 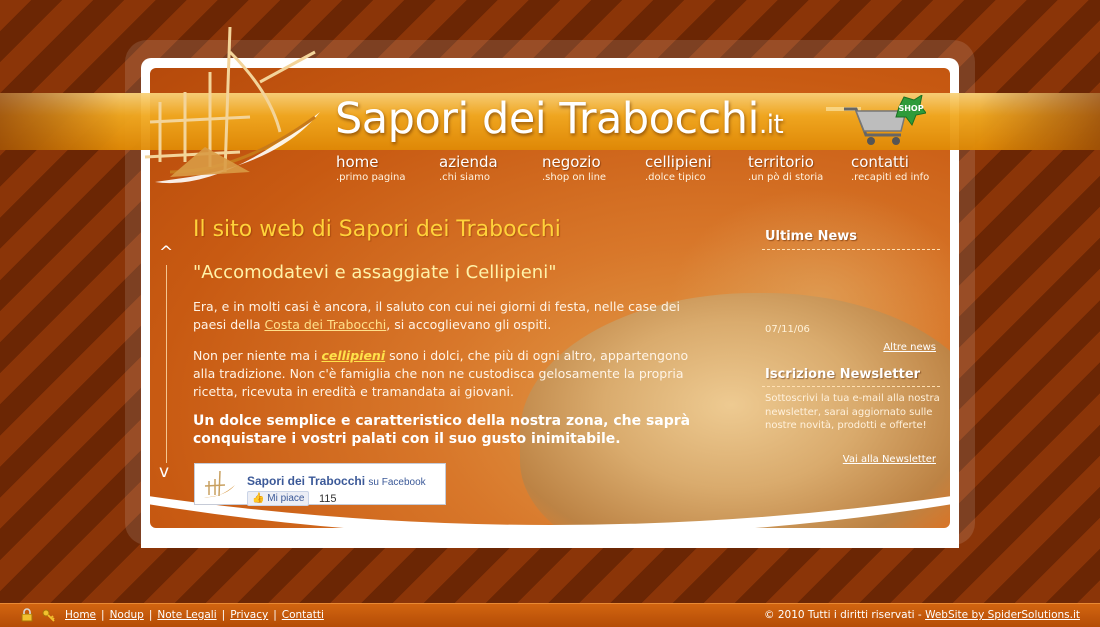 I want to click on nav-label: cellipieni, so click(x=678, y=162).